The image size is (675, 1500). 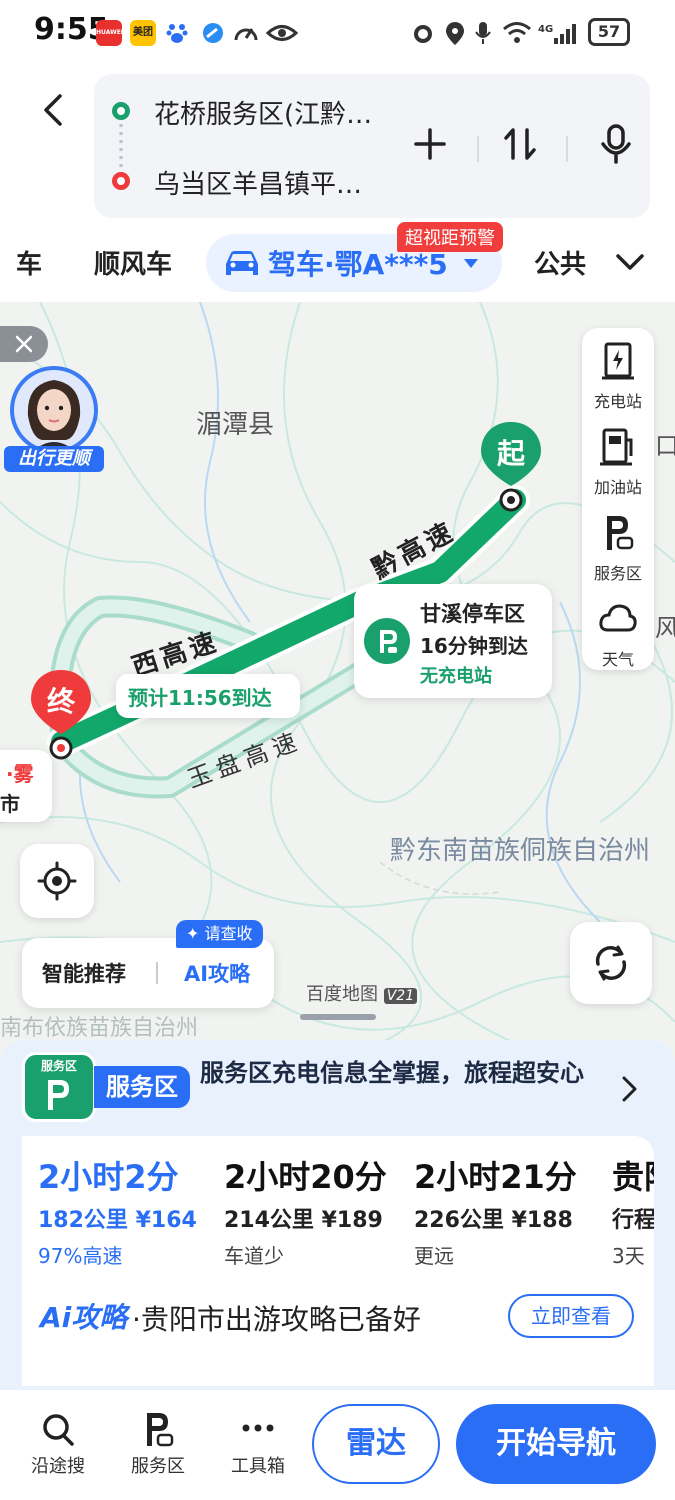 What do you see at coordinates (10, 804) in the screenshot?
I see `weather-city-label: 市` at bounding box center [10, 804].